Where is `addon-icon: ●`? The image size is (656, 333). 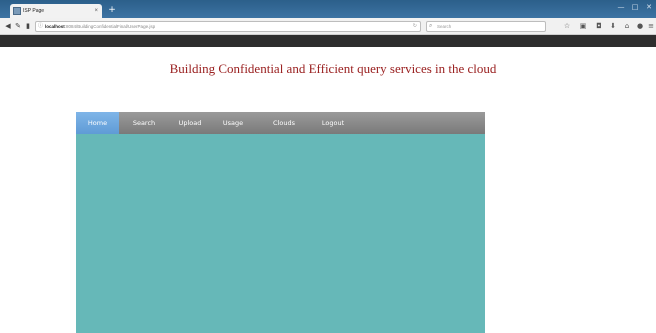 addon-icon: ● is located at coordinates (640, 26).